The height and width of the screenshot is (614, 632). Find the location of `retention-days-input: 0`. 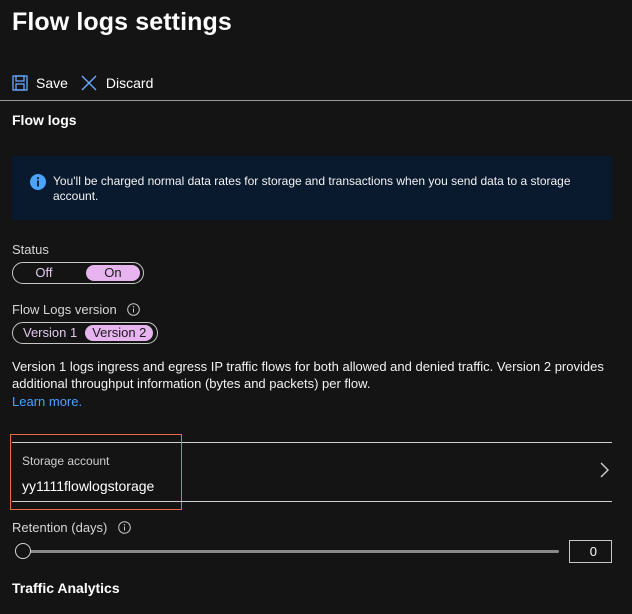

retention-days-input: 0 is located at coordinates (590, 551).